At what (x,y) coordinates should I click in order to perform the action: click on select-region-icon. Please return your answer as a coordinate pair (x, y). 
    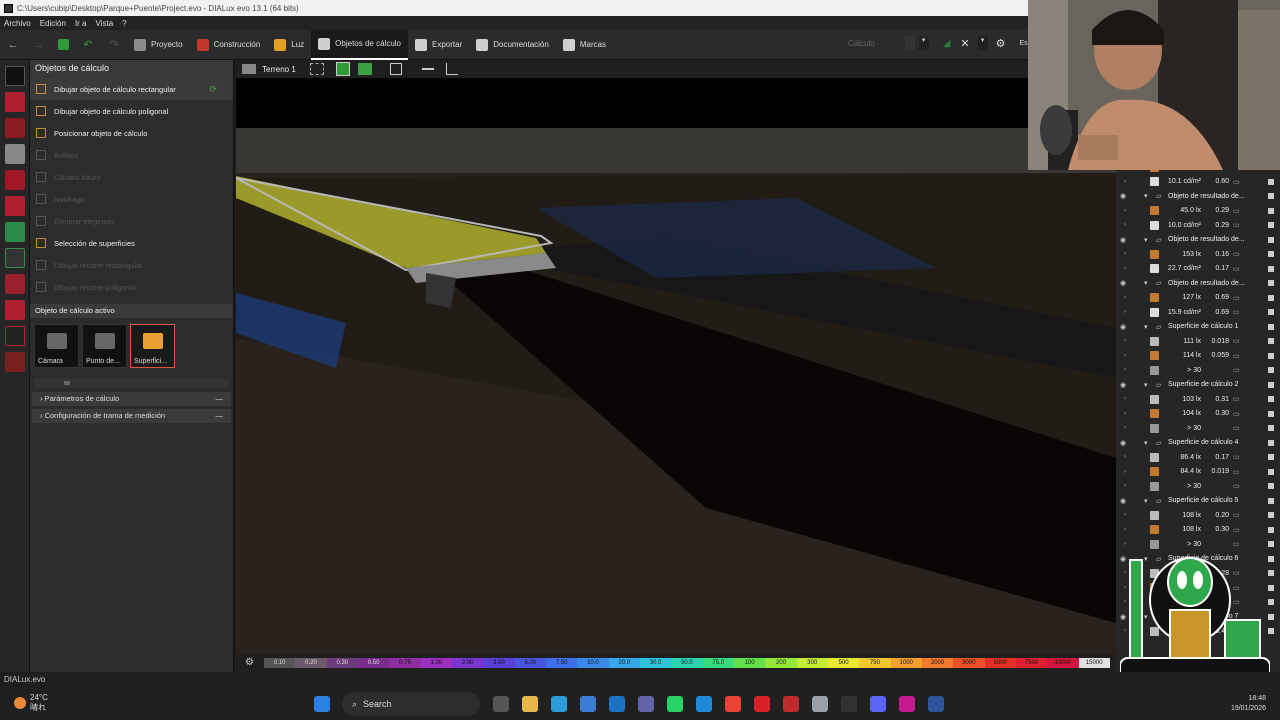
    Looking at the image, I should click on (316, 69).